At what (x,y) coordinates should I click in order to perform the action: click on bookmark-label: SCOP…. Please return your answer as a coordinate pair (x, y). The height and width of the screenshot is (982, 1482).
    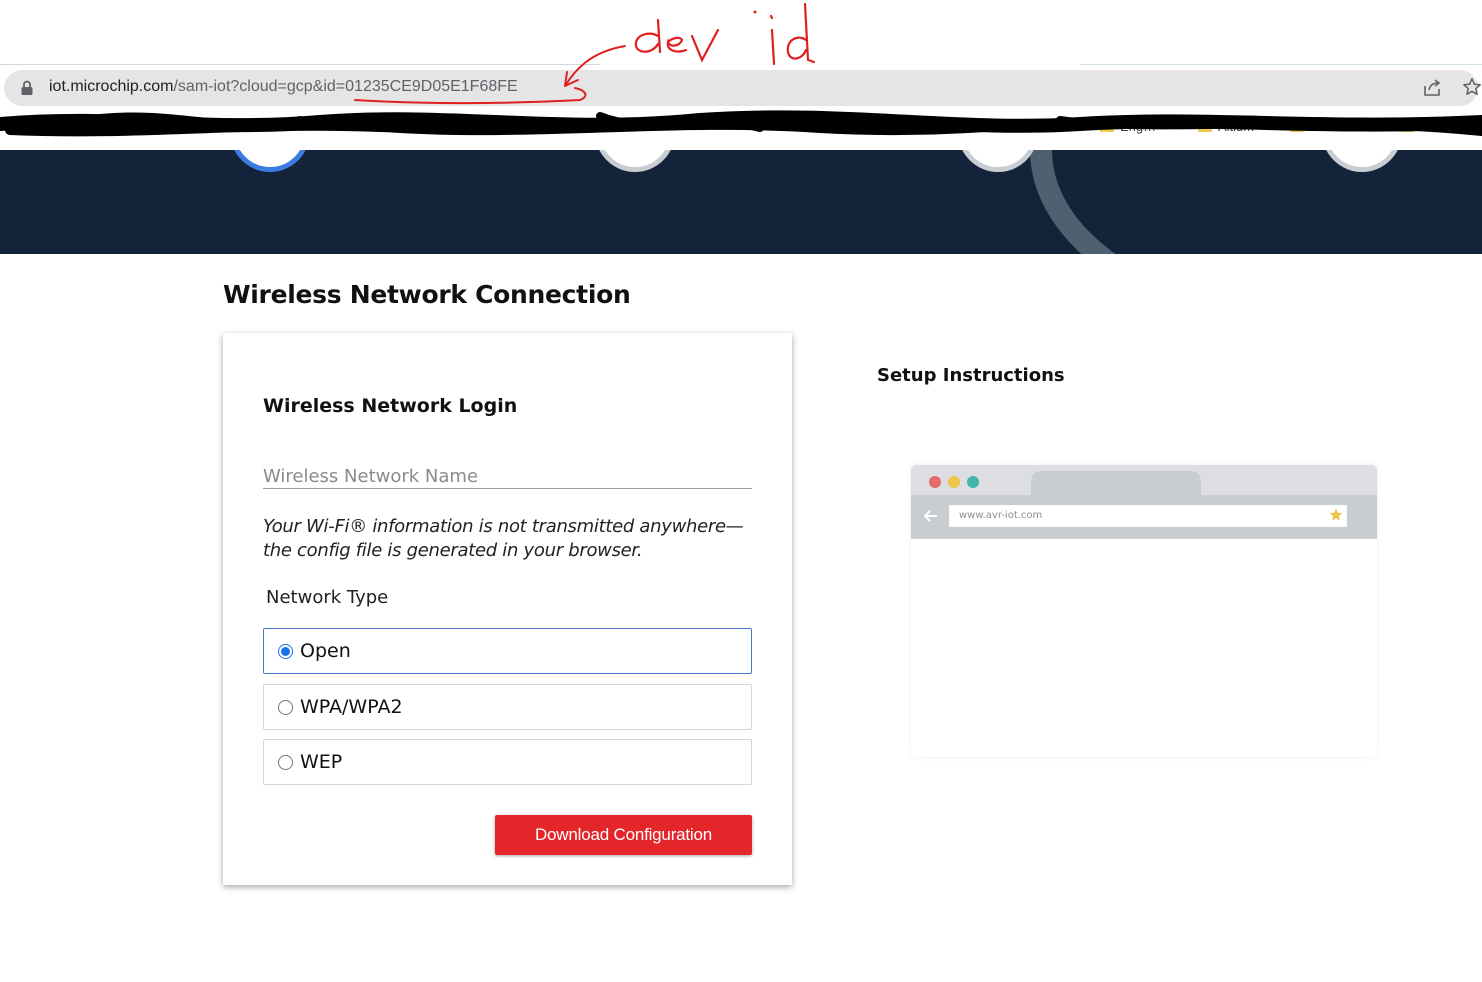
    Looking at the image, I should click on (1445, 126).